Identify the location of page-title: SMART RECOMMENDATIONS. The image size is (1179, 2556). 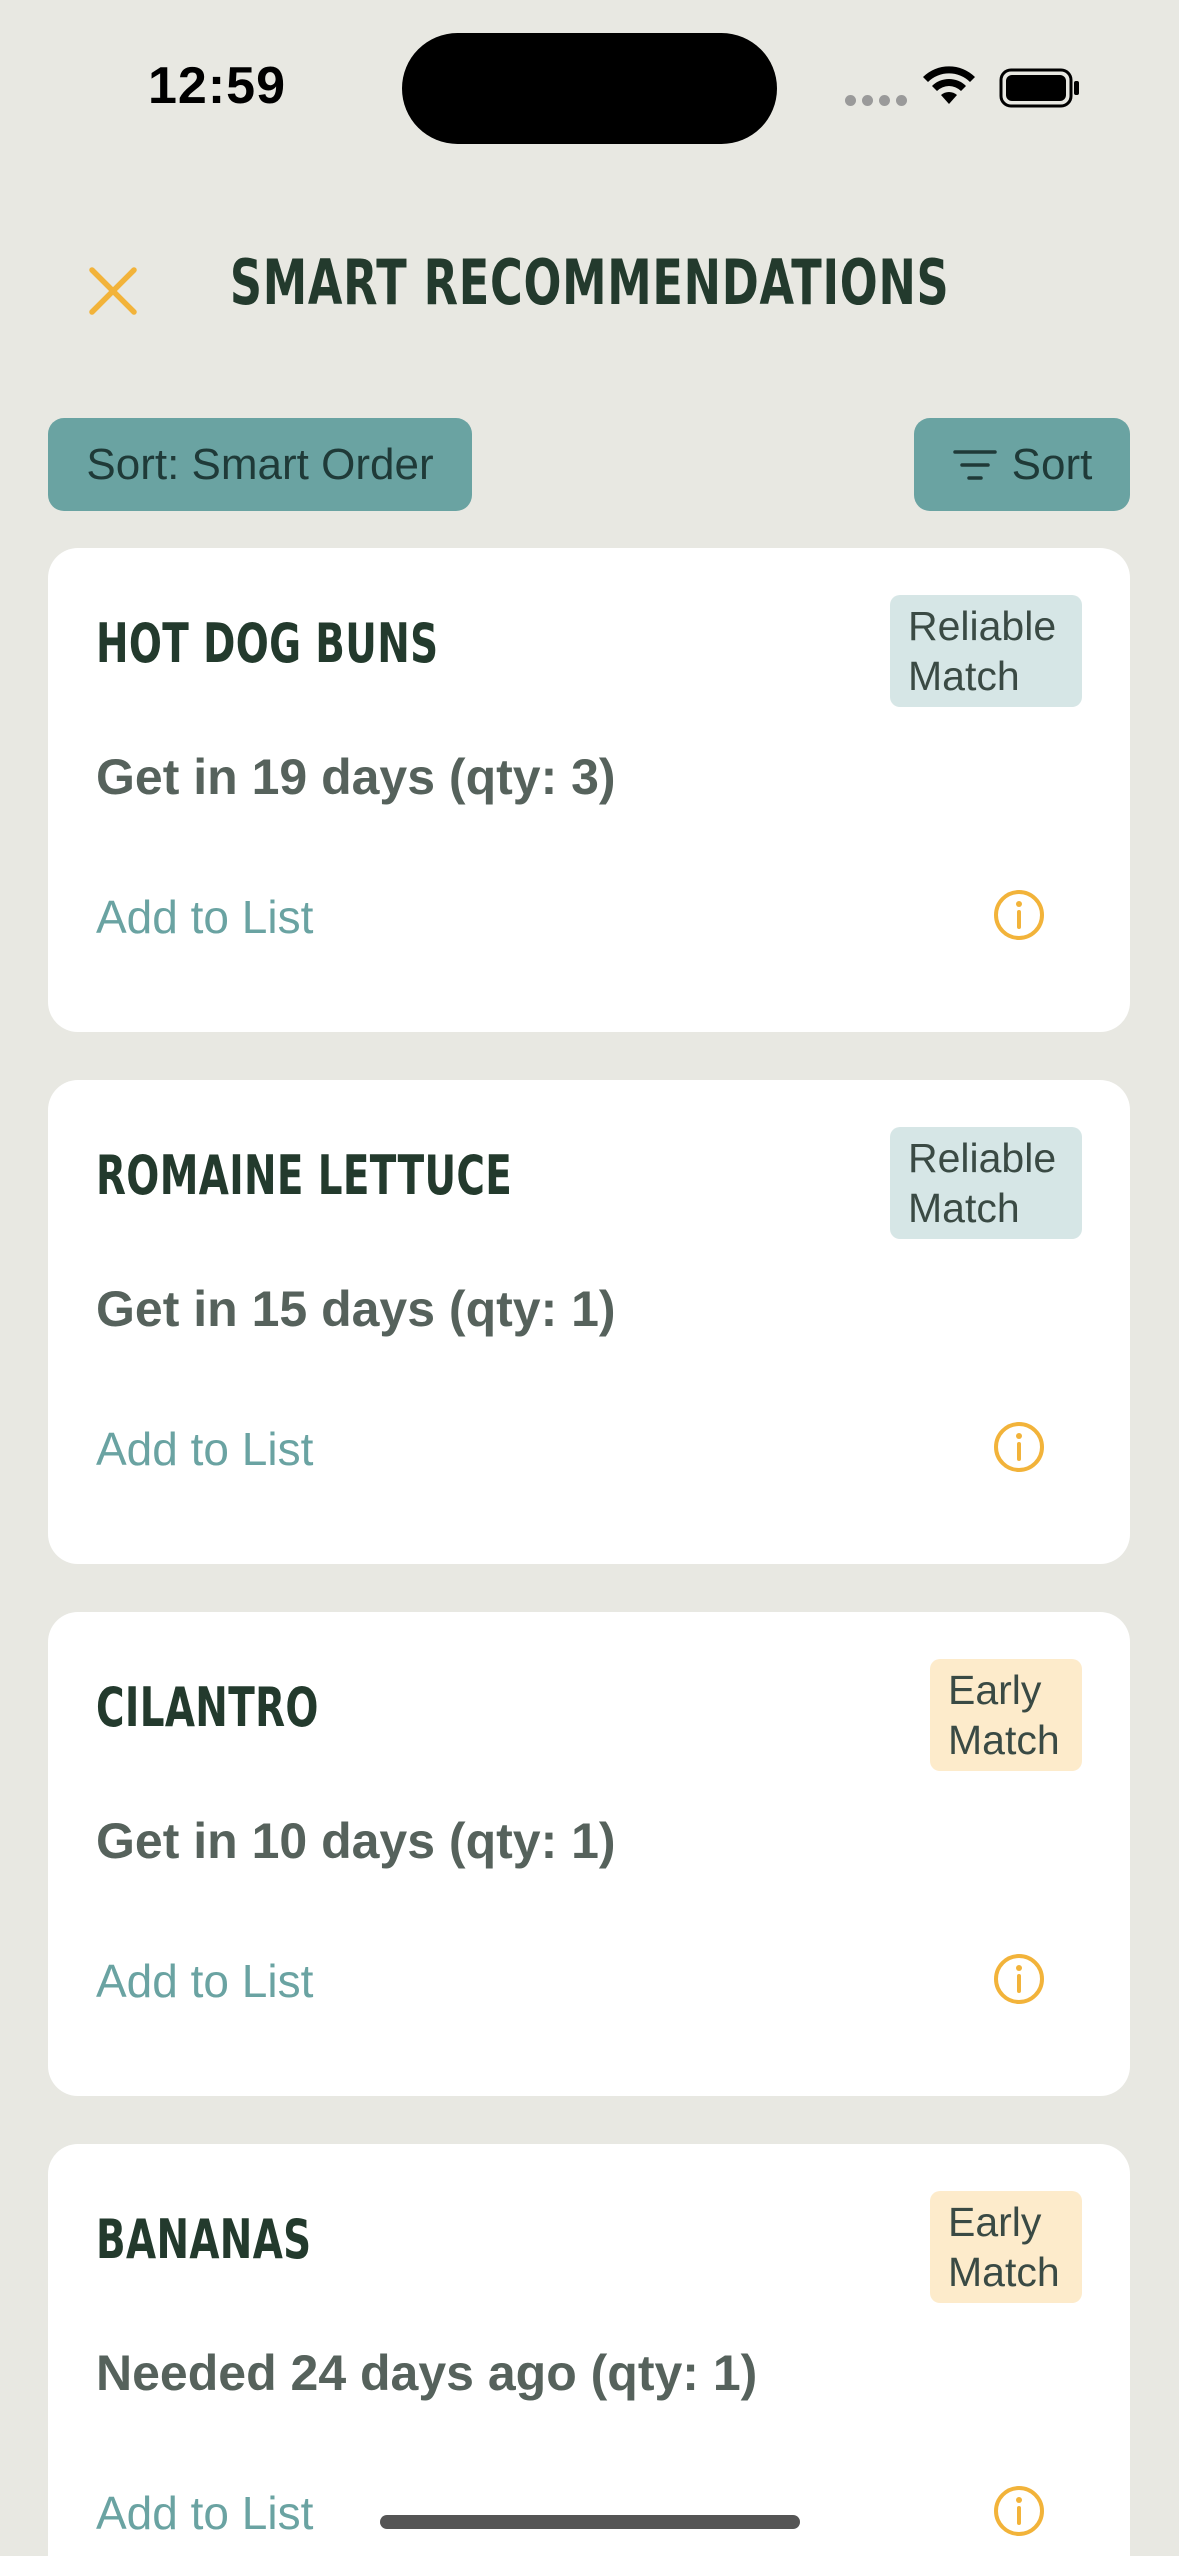
(589, 282).